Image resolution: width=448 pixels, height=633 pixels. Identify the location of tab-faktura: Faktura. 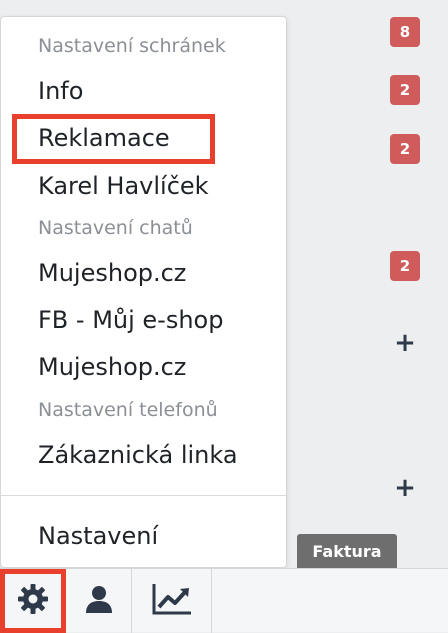
(347, 551).